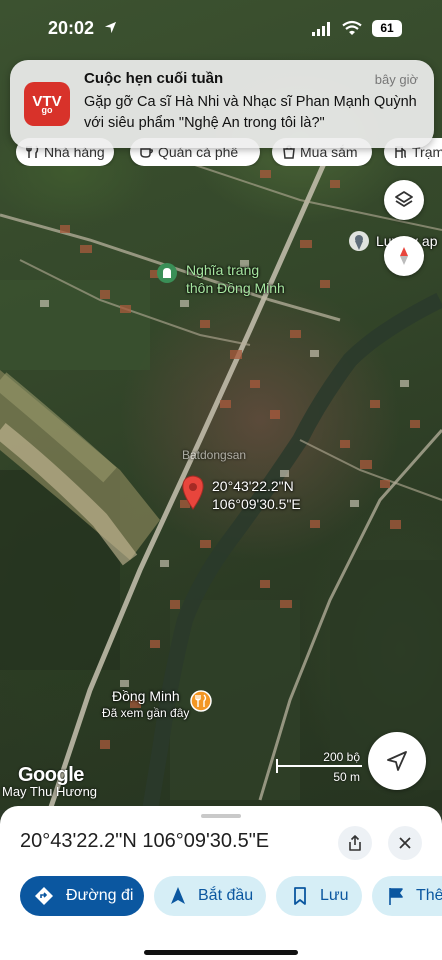 The height and width of the screenshot is (960, 442). What do you see at coordinates (334, 895) in the screenshot?
I see `save-label: Lưu` at bounding box center [334, 895].